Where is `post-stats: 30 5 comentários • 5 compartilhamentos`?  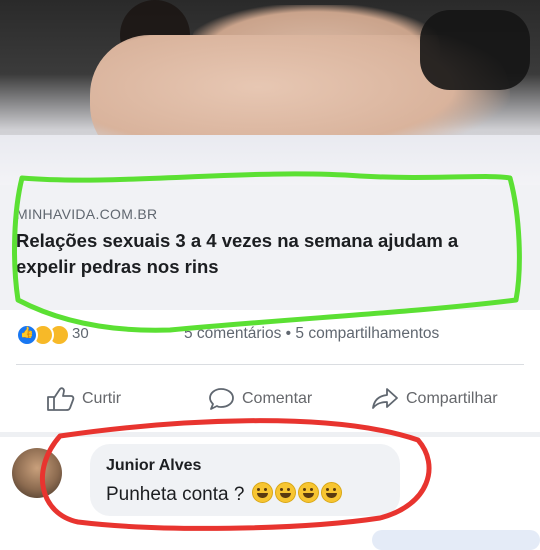 post-stats: 30 5 comentários • 5 compartilhamentos is located at coordinates (270, 333).